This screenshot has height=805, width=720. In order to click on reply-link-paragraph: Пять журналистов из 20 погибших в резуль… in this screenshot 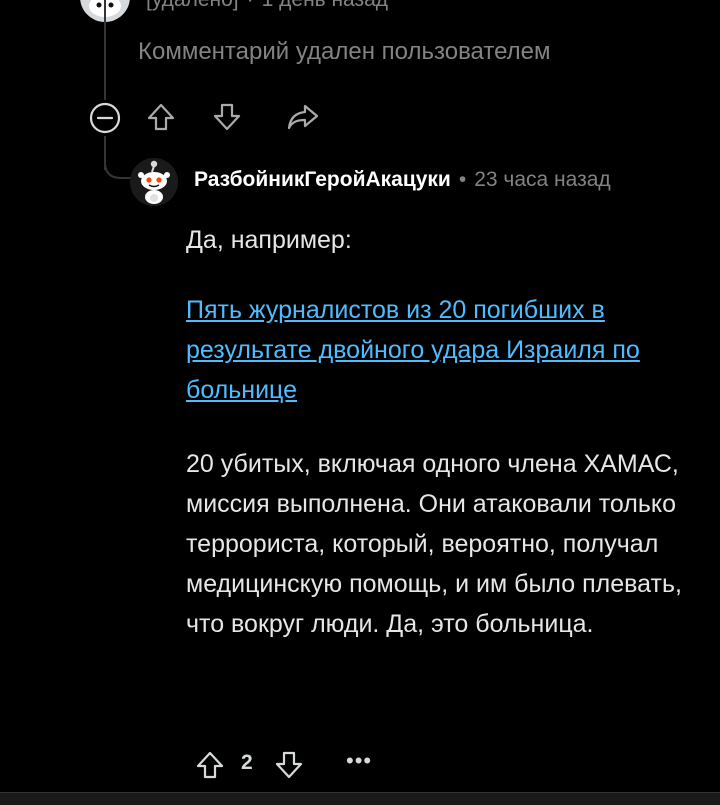, I will do `click(436, 350)`.